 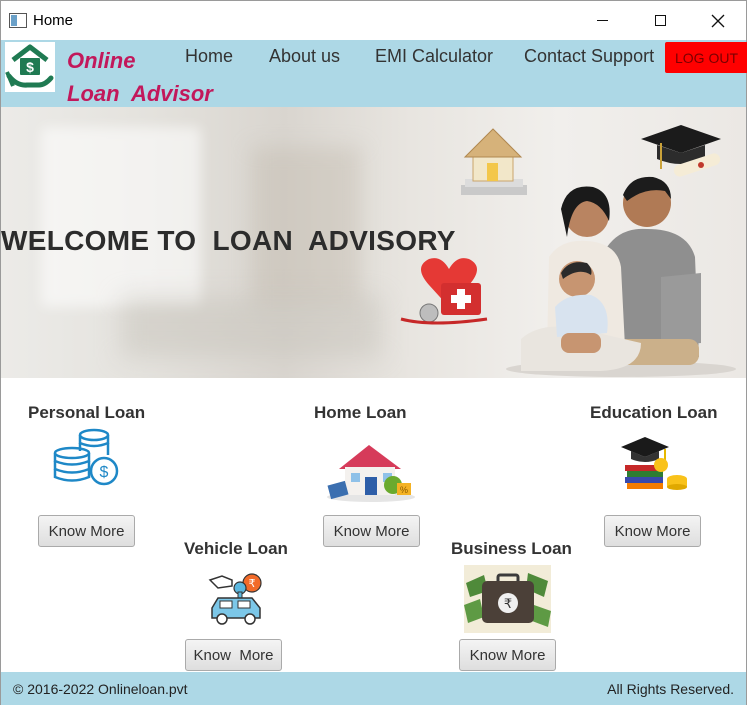 I want to click on coins-dollar-icon: $, so click(x=86, y=457).